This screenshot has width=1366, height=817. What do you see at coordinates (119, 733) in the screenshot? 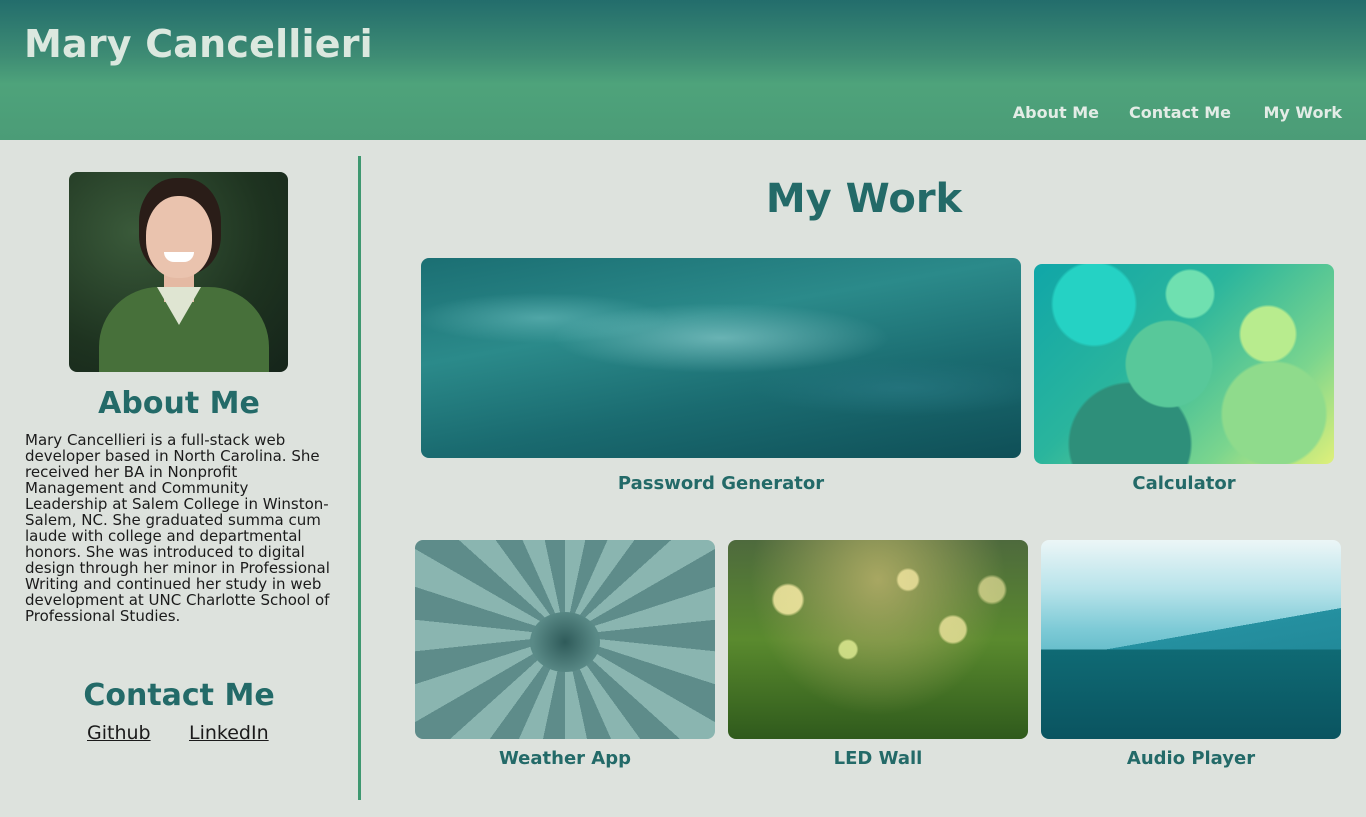
I see `github-link: Github` at bounding box center [119, 733].